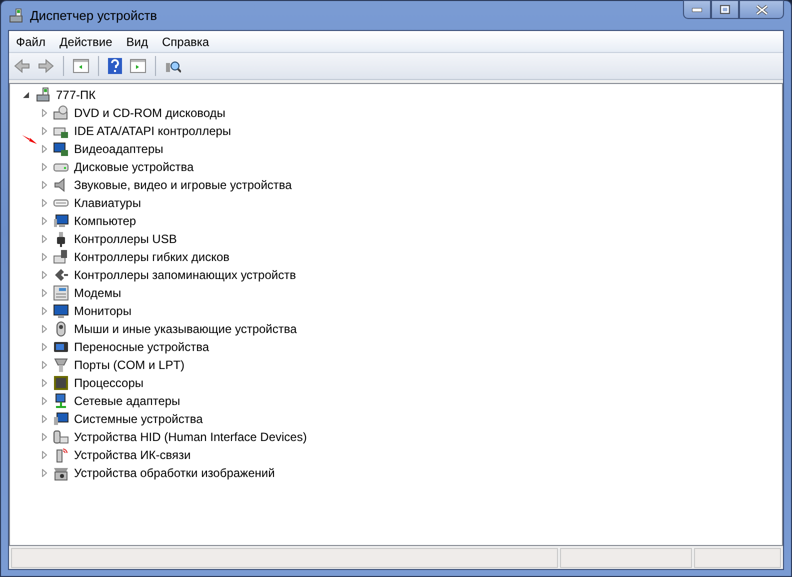 The width and height of the screenshot is (792, 577). What do you see at coordinates (61, 401) in the screenshot?
I see `network-icon` at bounding box center [61, 401].